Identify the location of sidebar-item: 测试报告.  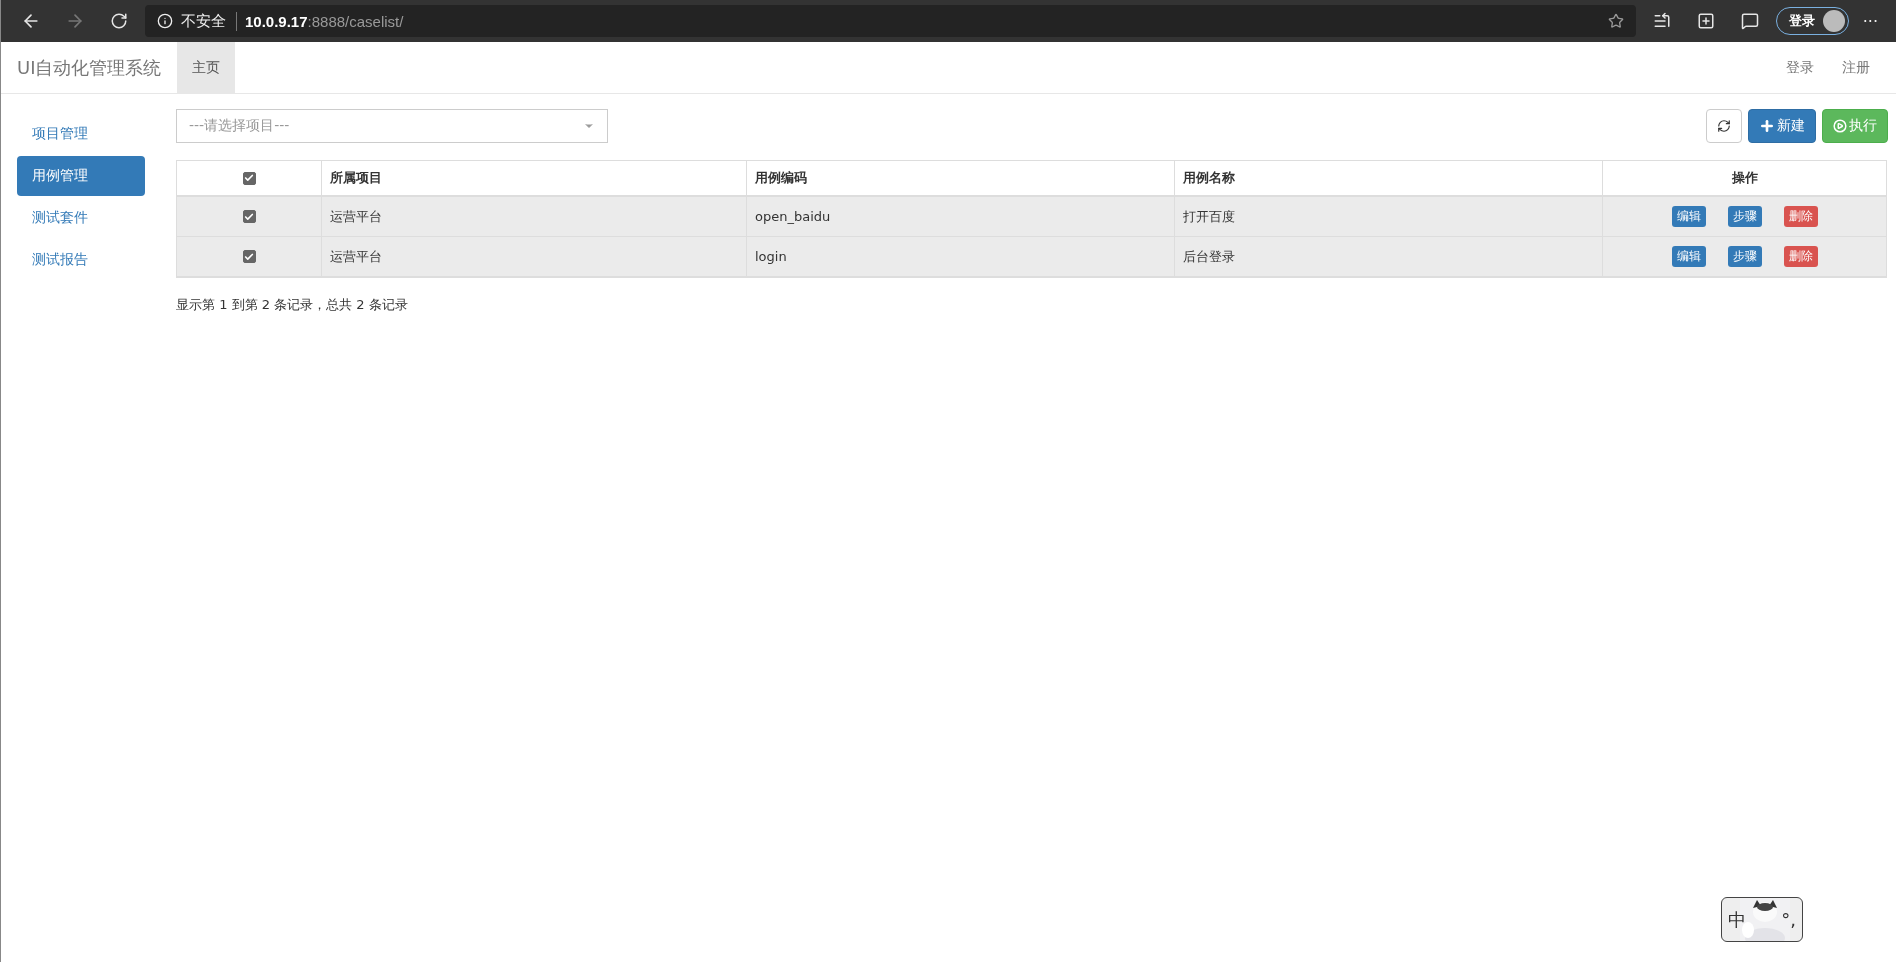
(81, 260).